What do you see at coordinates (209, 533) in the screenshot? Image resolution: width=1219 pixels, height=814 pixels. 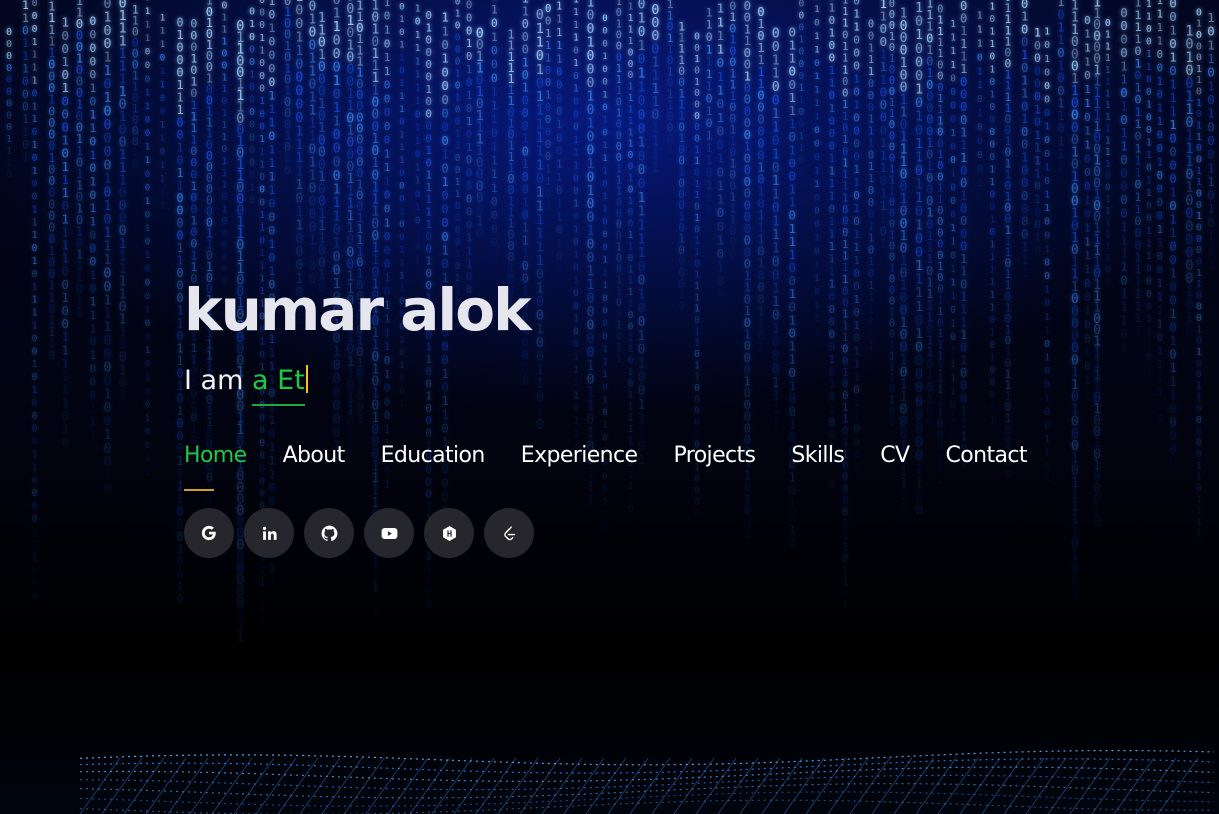 I see `google-link-button` at bounding box center [209, 533].